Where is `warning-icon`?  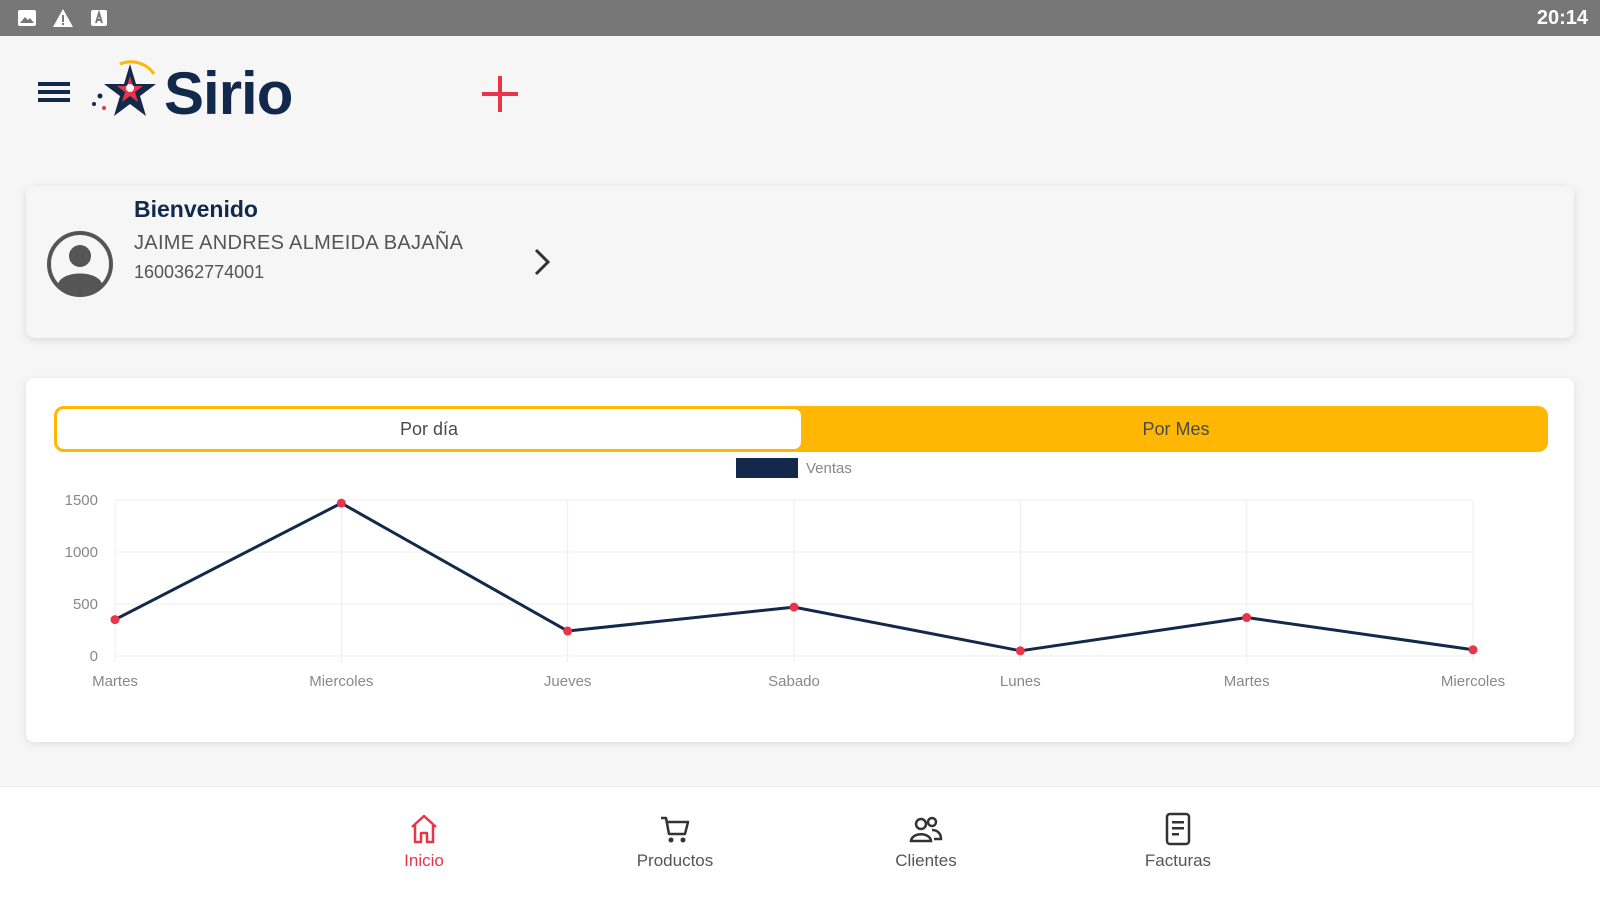 warning-icon is located at coordinates (63, 18).